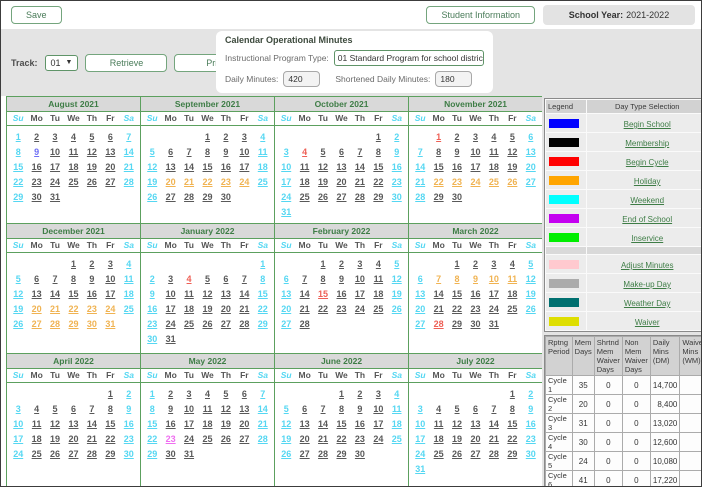  What do you see at coordinates (263, 394) in the screenshot?
I see `date-cell-weekend: 7` at bounding box center [263, 394].